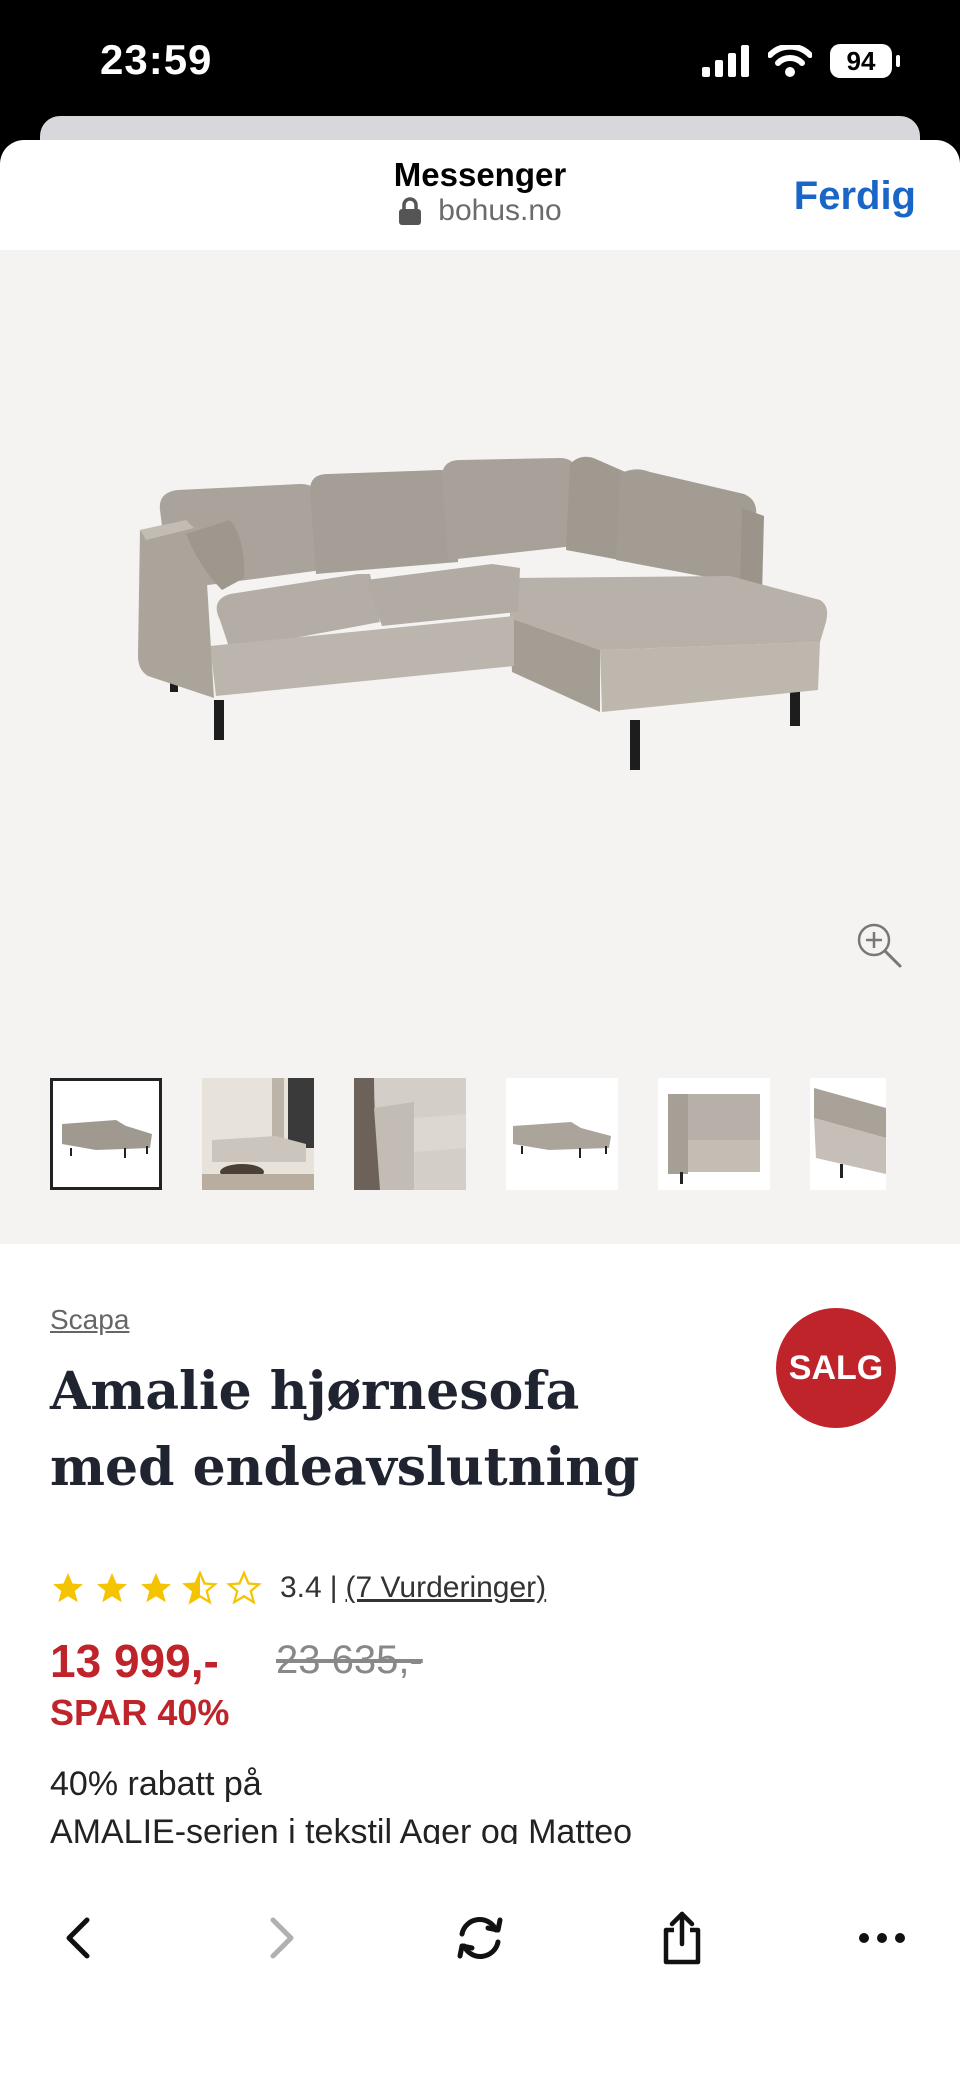 This screenshot has height=2078, width=960. Describe the element at coordinates (500, 210) in the screenshot. I see `url-domain: bohus.no` at that location.